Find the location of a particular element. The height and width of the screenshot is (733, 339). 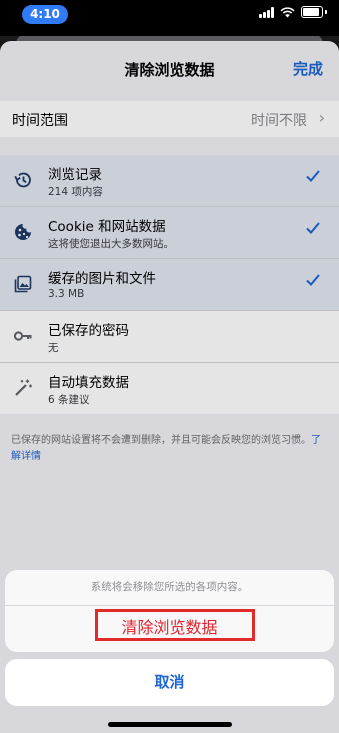

highlight-box is located at coordinates (175, 625).